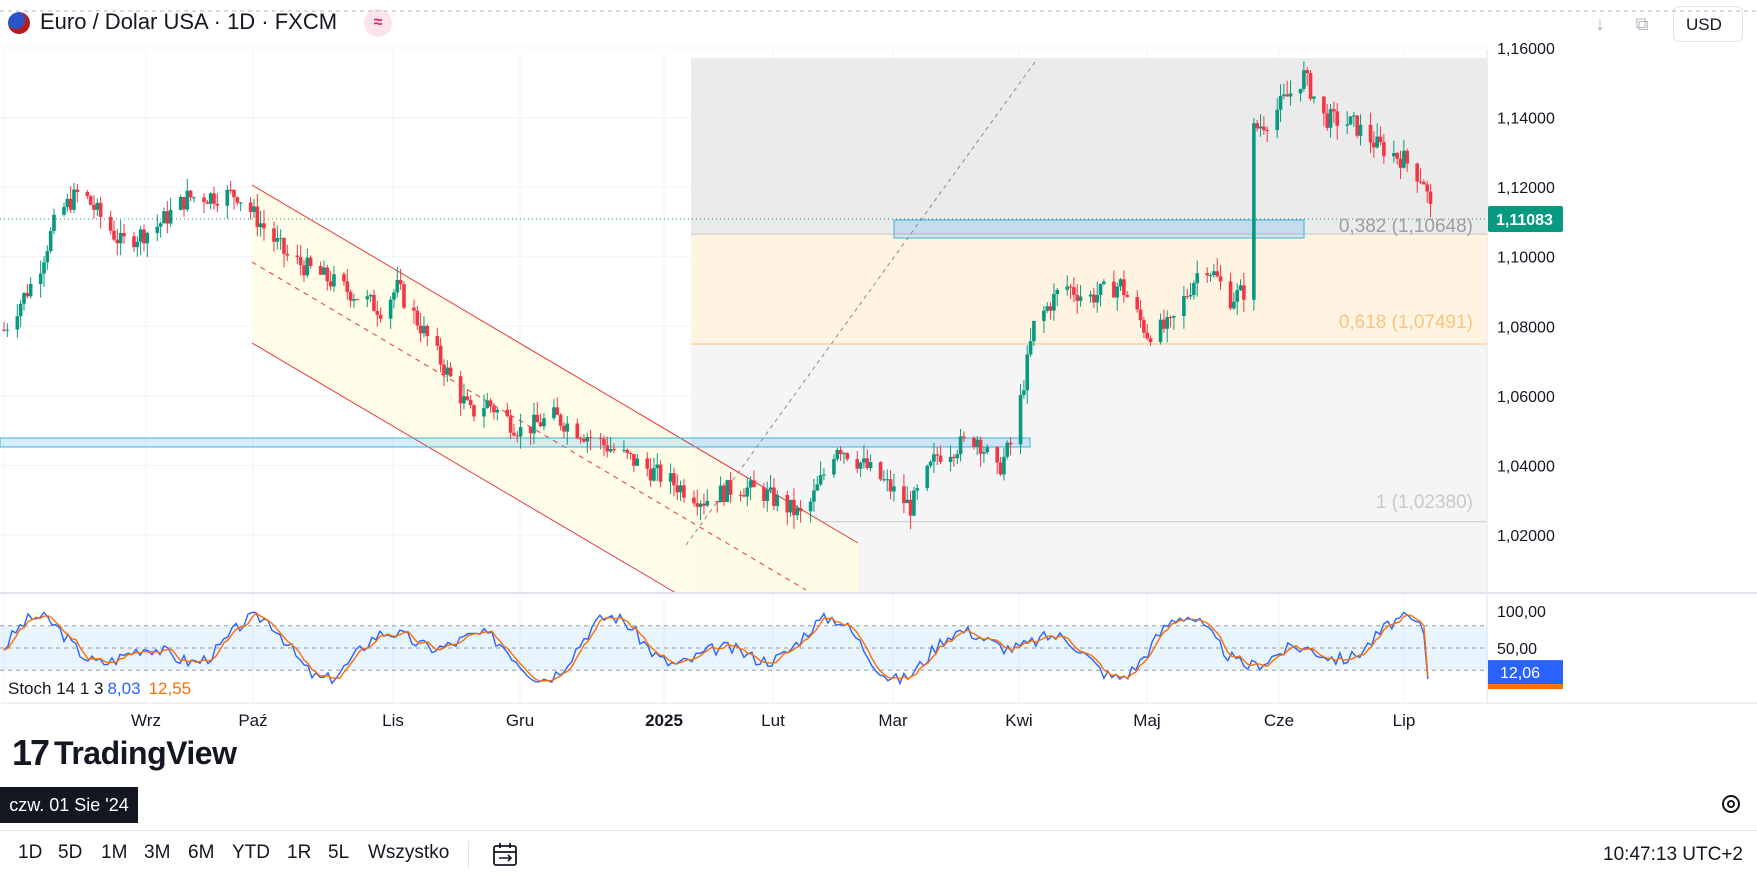 The height and width of the screenshot is (879, 1757). Describe the element at coordinates (170, 688) in the screenshot. I see `stoch-d-value: 12,55` at that location.